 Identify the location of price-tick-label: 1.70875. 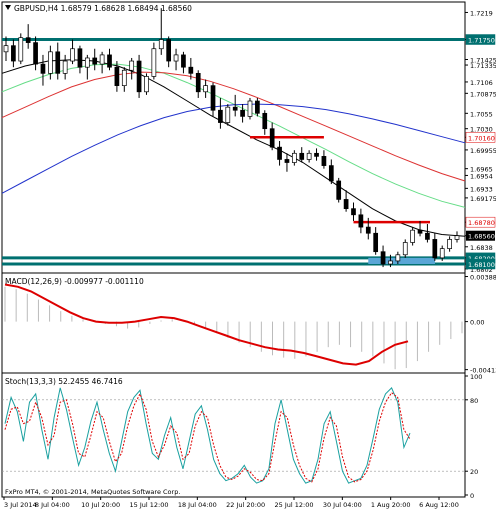
(483, 94).